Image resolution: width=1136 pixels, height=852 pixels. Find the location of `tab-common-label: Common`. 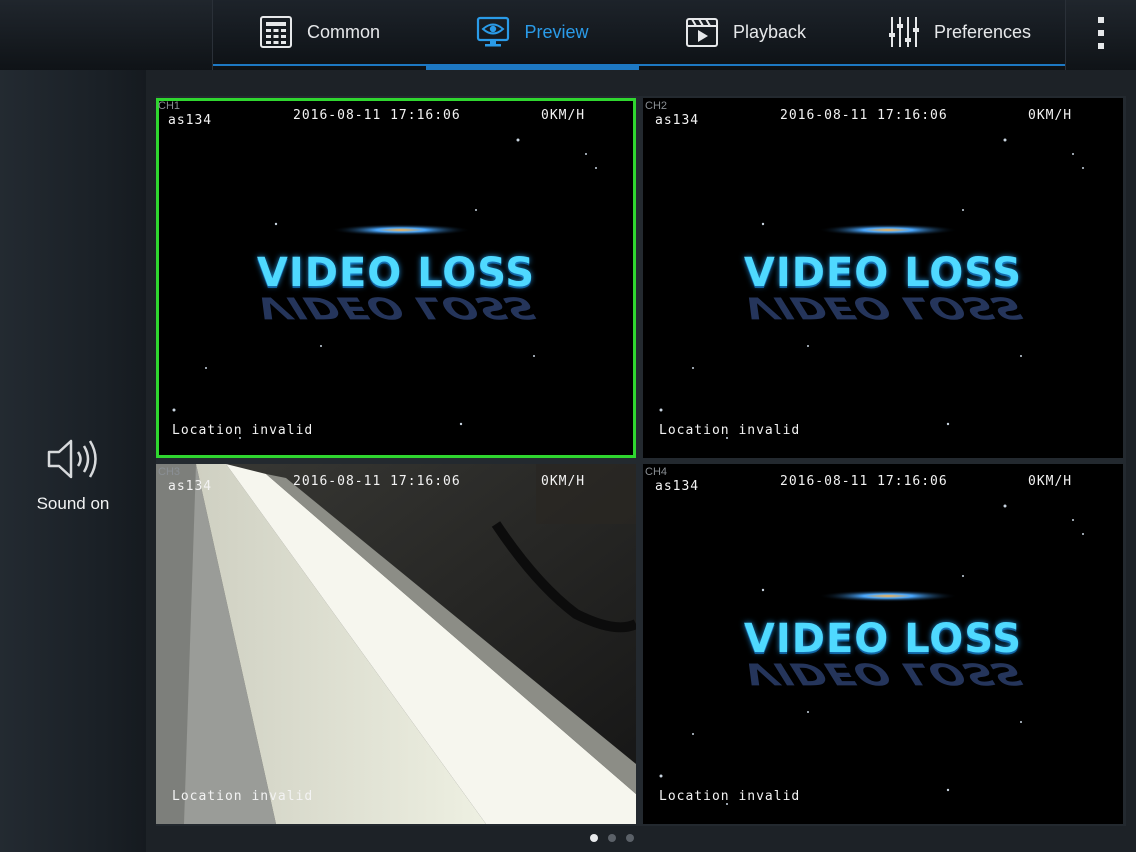

tab-common-label: Common is located at coordinates (343, 31).